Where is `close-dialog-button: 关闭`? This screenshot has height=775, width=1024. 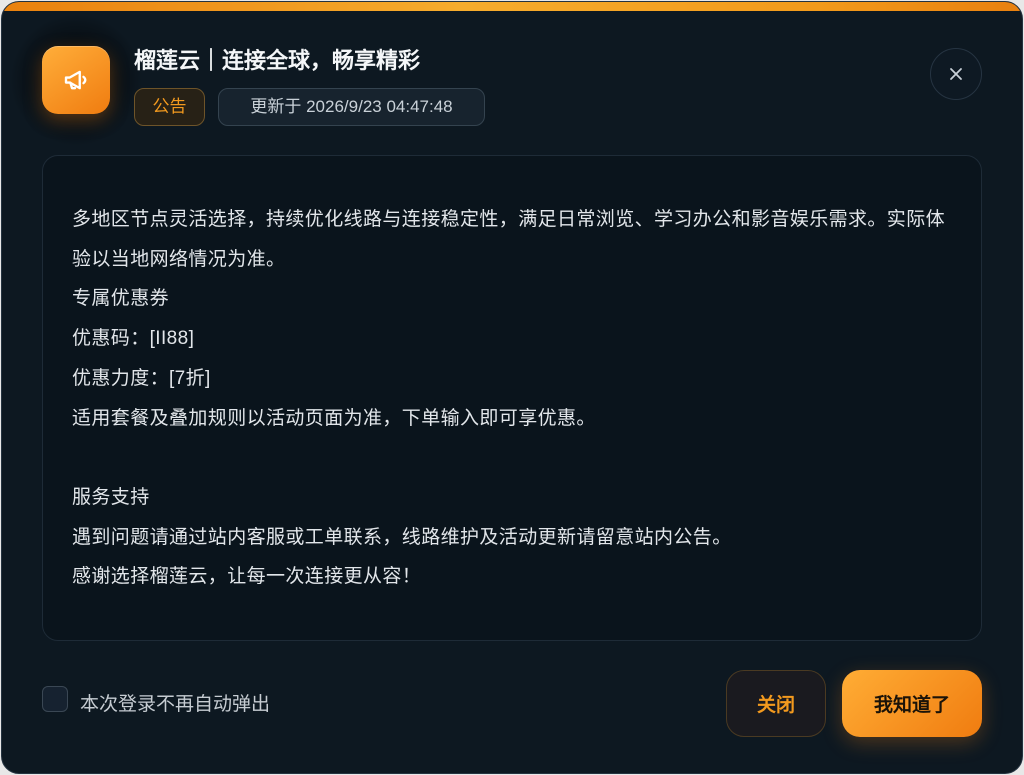 close-dialog-button: 关闭 is located at coordinates (776, 703).